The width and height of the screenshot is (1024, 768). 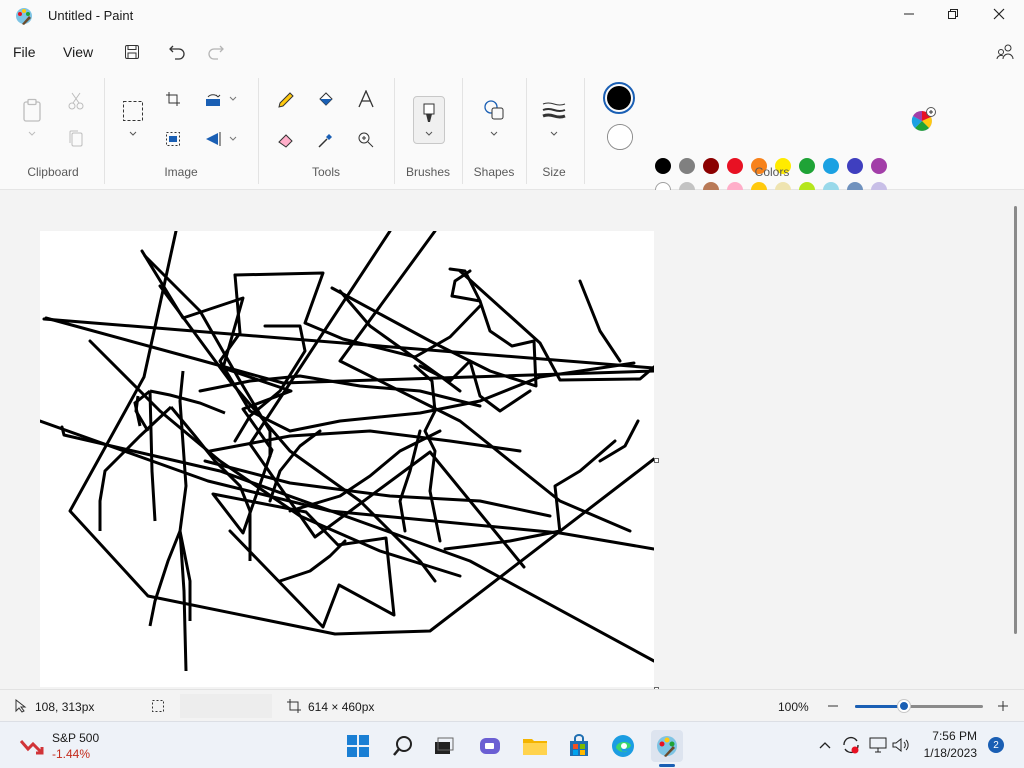 I want to click on notification-badge: 2, so click(x=996, y=745).